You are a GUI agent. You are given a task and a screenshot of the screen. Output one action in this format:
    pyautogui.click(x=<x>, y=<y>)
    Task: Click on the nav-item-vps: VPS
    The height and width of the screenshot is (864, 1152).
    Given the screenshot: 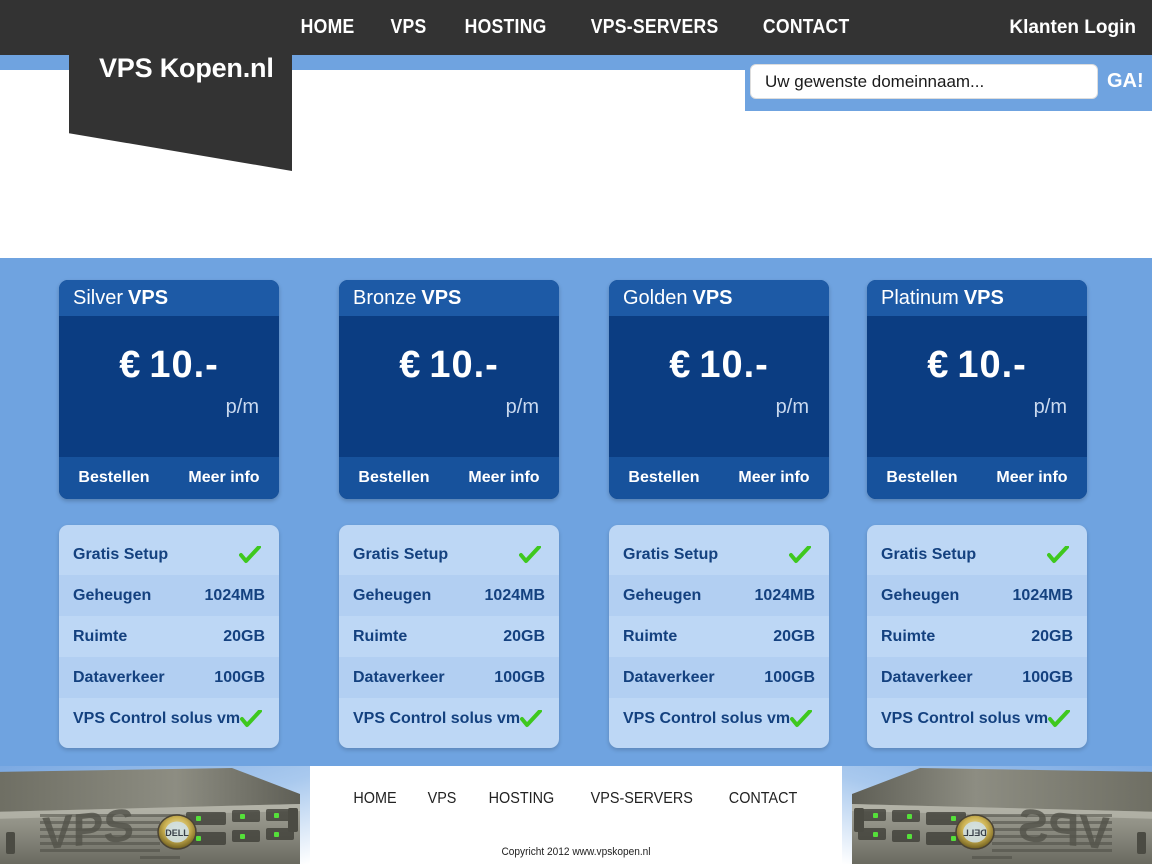 What is the action you would take?
    pyautogui.click(x=408, y=27)
    